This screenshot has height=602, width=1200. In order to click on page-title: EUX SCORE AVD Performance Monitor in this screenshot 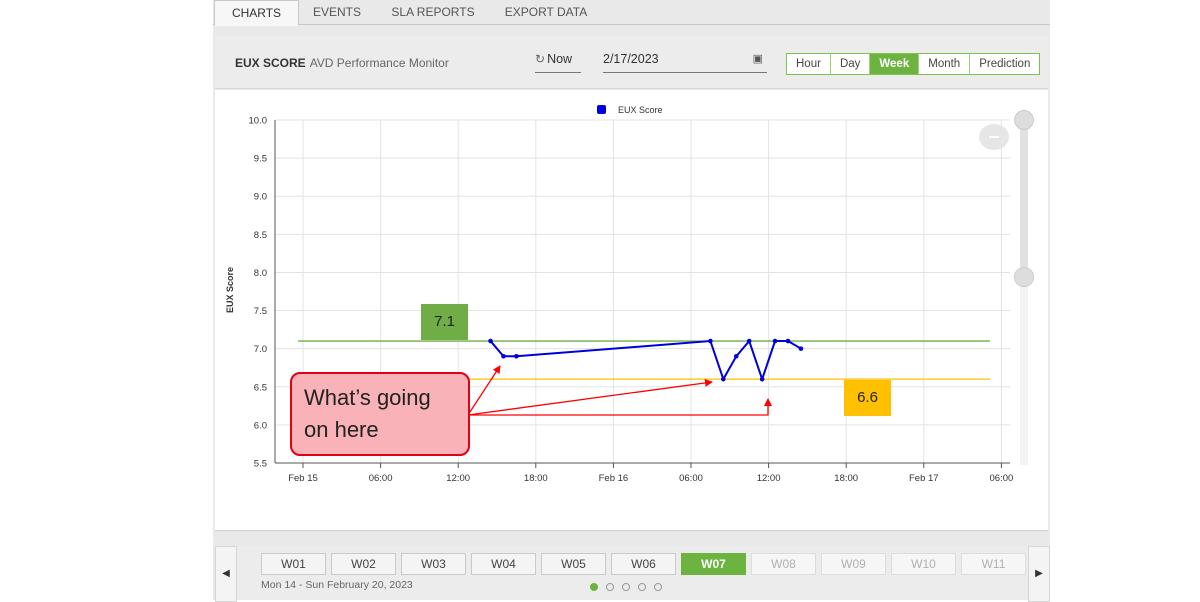, I will do `click(342, 63)`.